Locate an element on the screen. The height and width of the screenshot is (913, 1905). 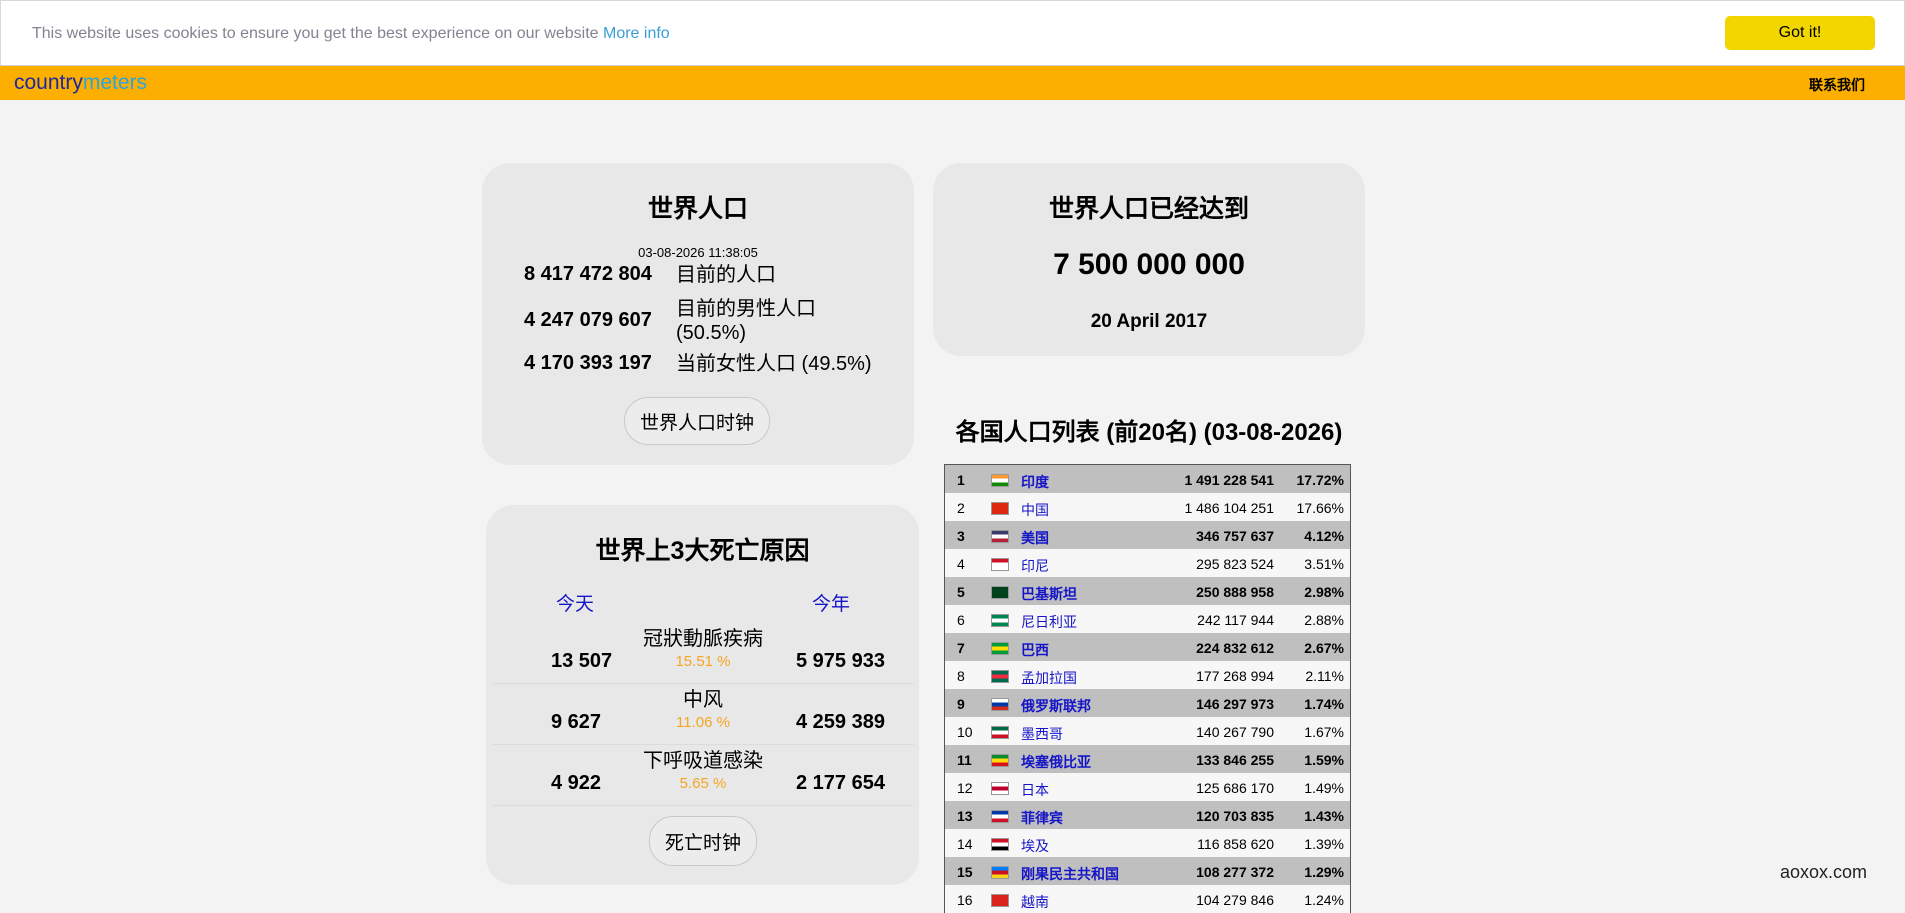
country-rank: 8 is located at coordinates (961, 676).